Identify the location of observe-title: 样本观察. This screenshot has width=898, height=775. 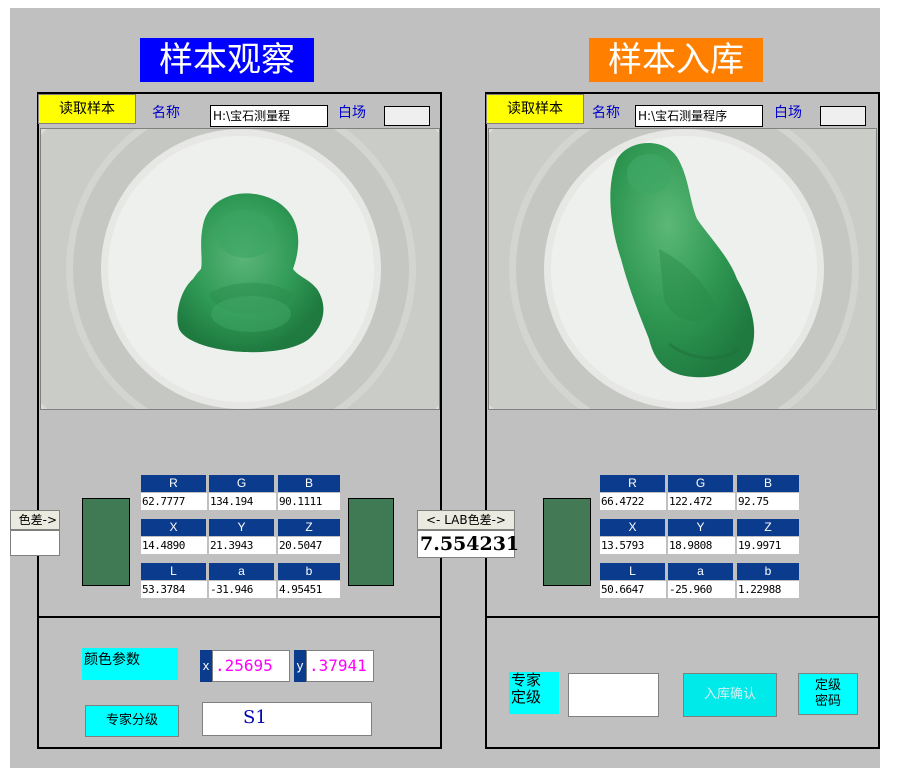
(227, 60).